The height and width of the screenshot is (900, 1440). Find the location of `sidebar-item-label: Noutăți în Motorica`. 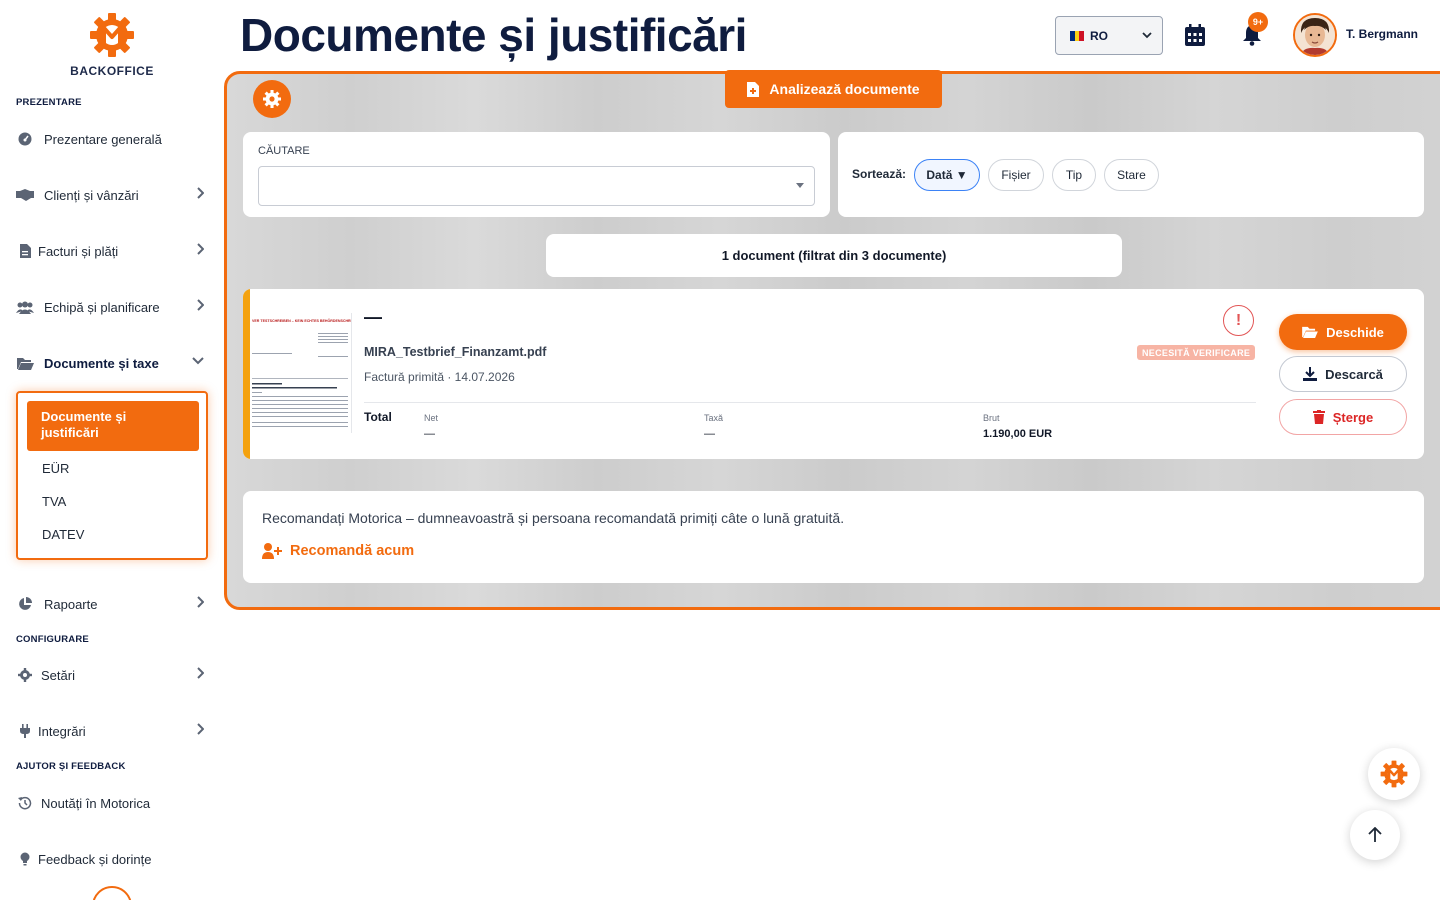

sidebar-item-label: Noutăți în Motorica is located at coordinates (96, 803).